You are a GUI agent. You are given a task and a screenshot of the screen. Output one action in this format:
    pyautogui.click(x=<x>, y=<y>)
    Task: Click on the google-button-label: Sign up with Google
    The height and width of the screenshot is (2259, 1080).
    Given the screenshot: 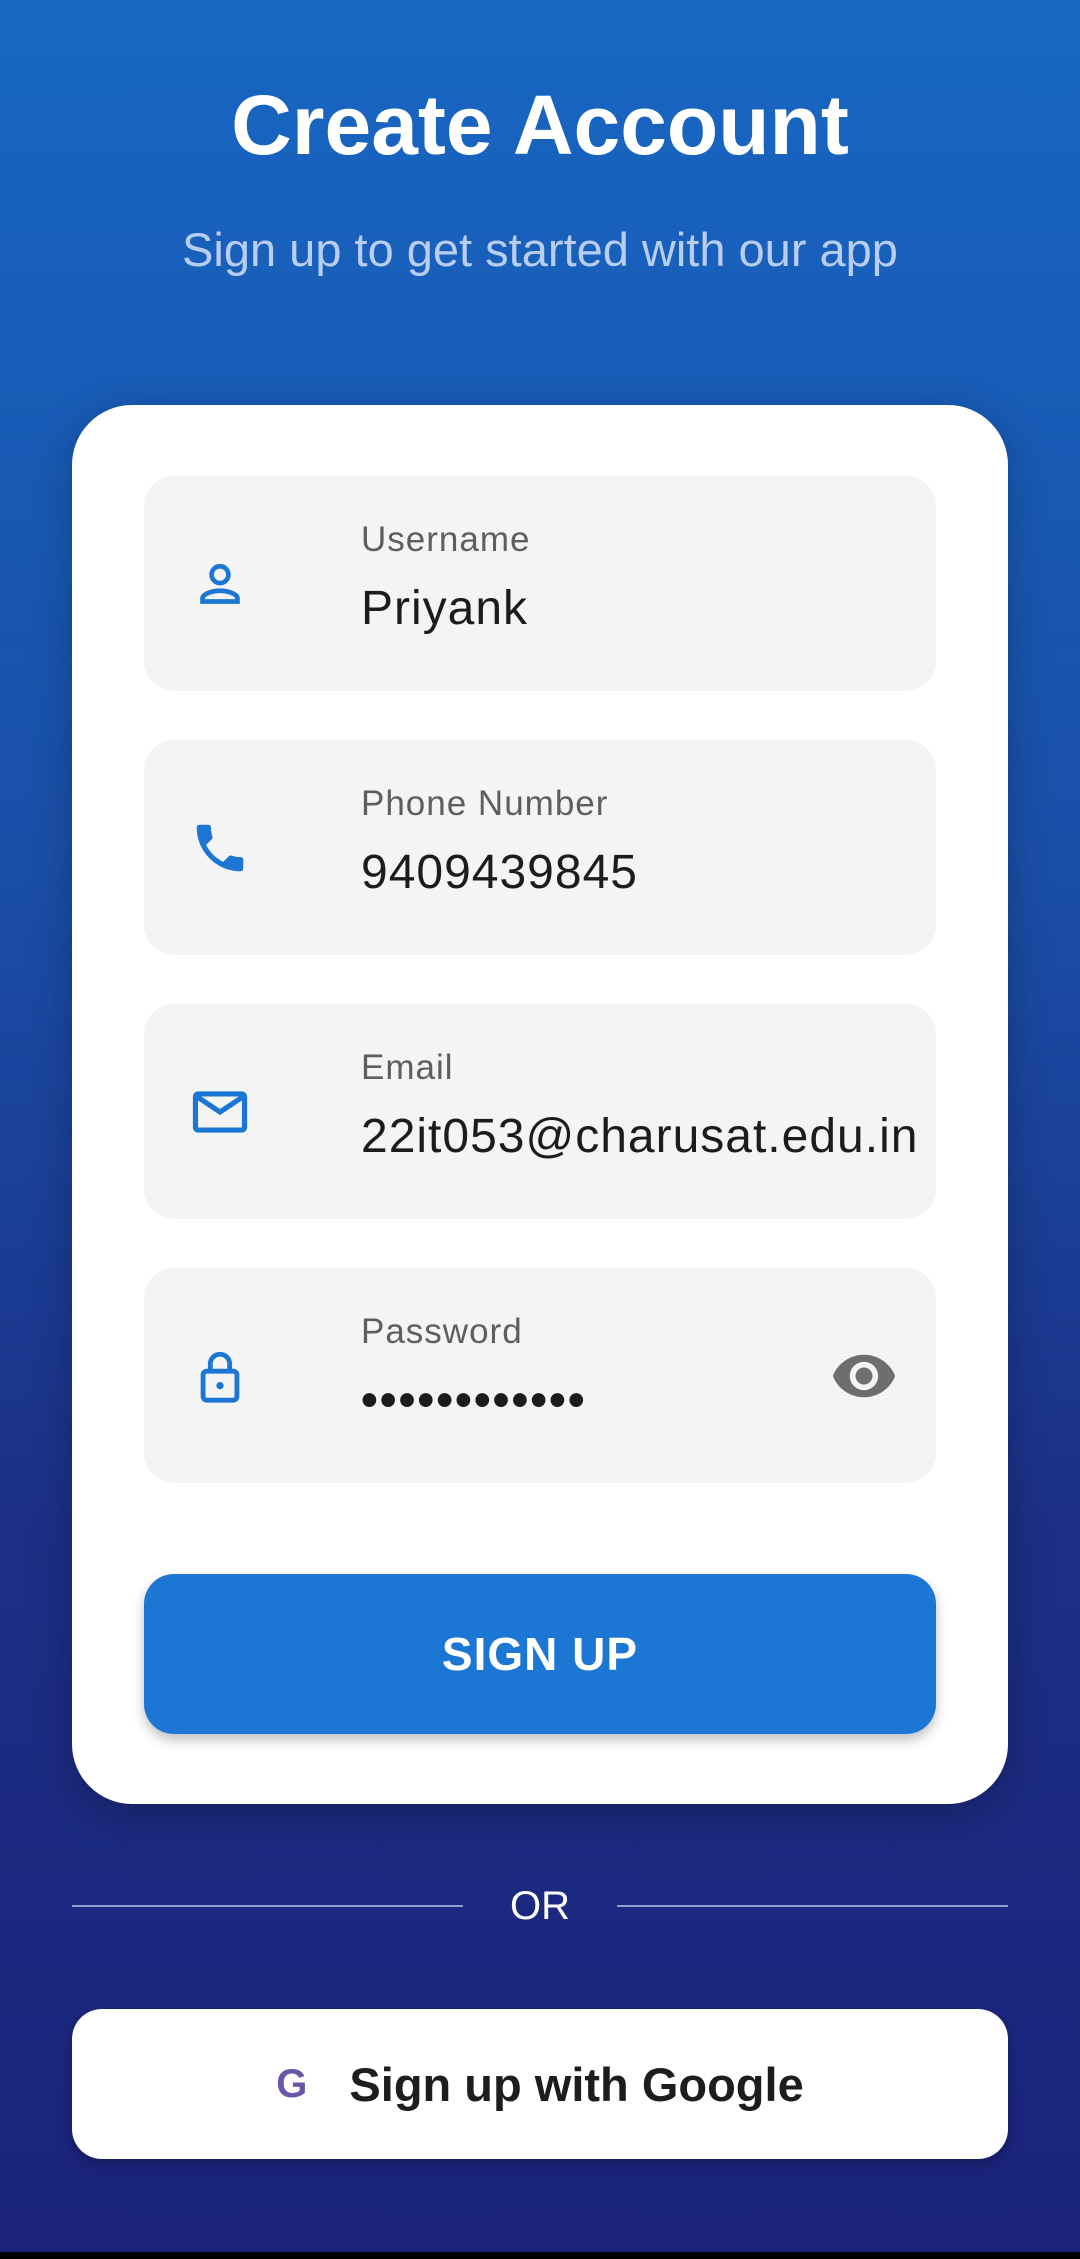 What is the action you would take?
    pyautogui.click(x=576, y=2084)
    